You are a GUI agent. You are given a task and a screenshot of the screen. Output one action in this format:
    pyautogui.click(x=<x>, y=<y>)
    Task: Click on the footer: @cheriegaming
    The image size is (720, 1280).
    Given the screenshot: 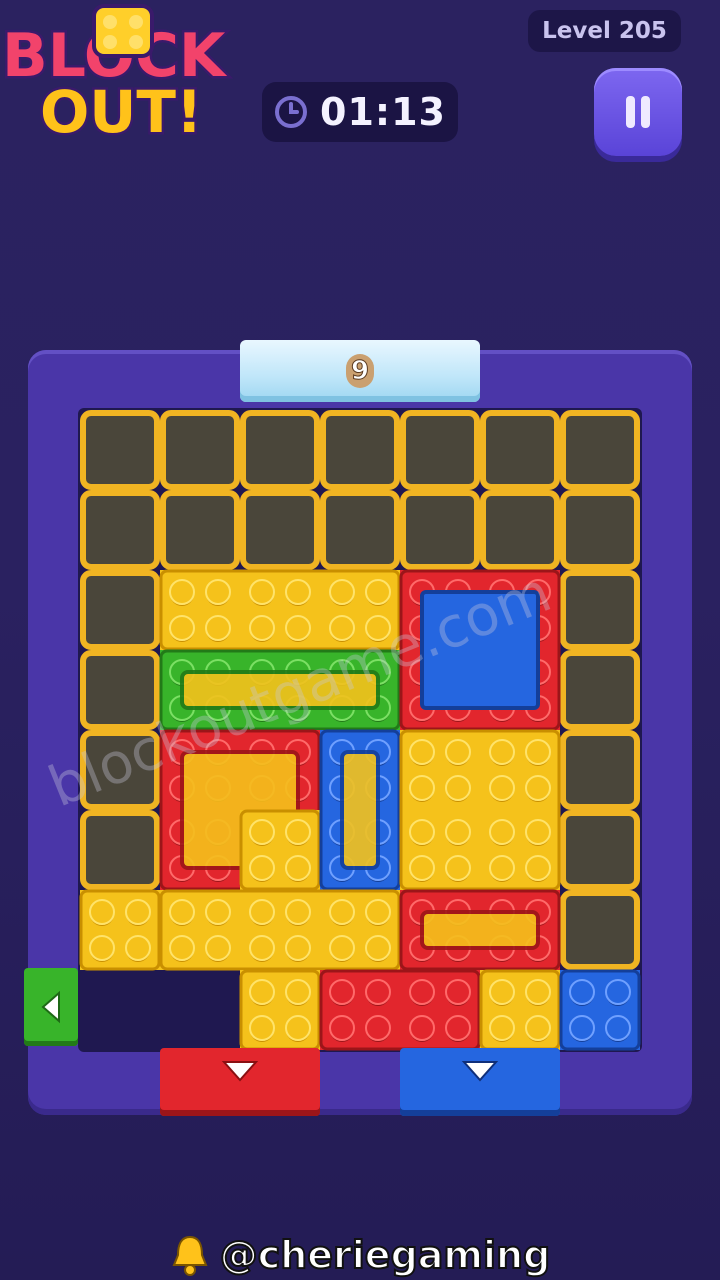 What is the action you would take?
    pyautogui.click(x=360, y=1255)
    